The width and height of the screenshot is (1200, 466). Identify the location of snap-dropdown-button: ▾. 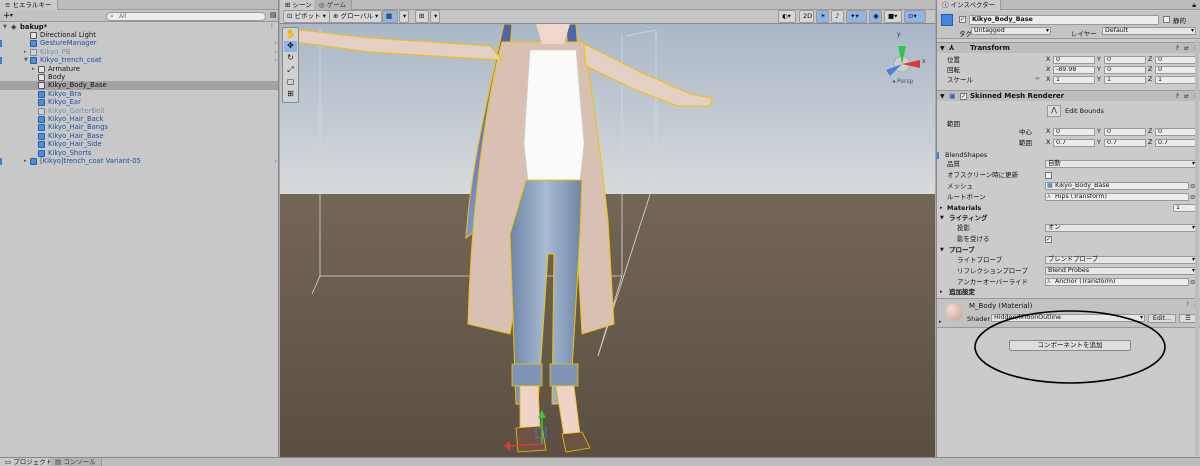
(435, 16).